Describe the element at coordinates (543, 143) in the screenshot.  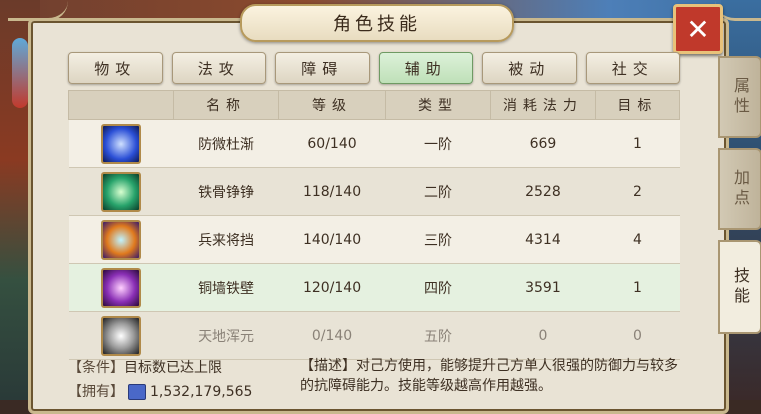
I see `skill-mana: 669` at that location.